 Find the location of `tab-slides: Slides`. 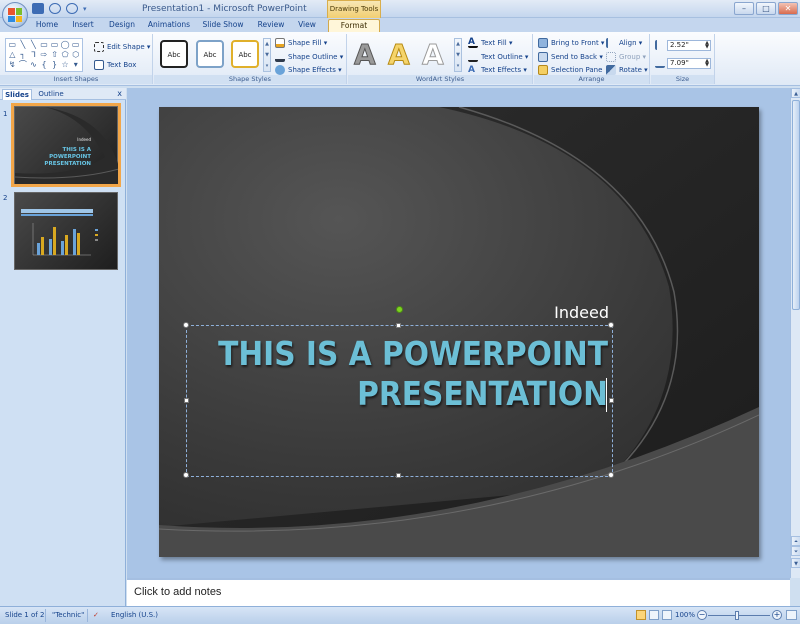

tab-slides: Slides is located at coordinates (17, 94).